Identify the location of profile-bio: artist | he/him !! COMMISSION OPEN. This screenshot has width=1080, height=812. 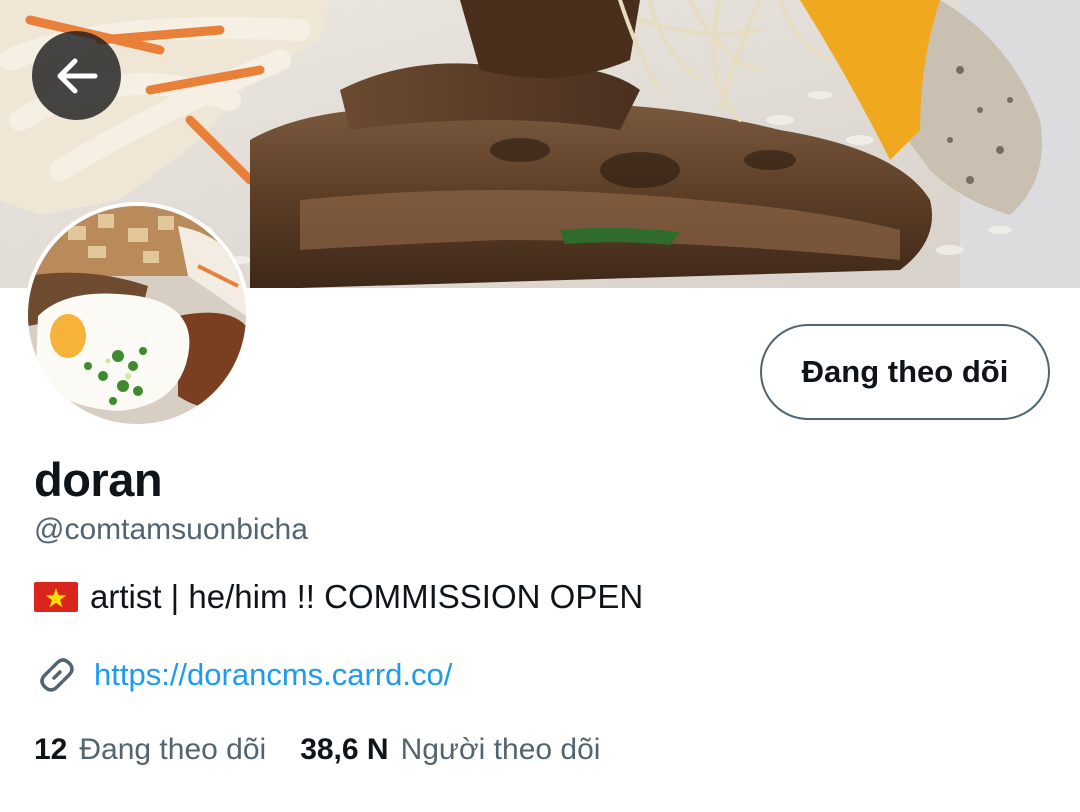
(338, 596).